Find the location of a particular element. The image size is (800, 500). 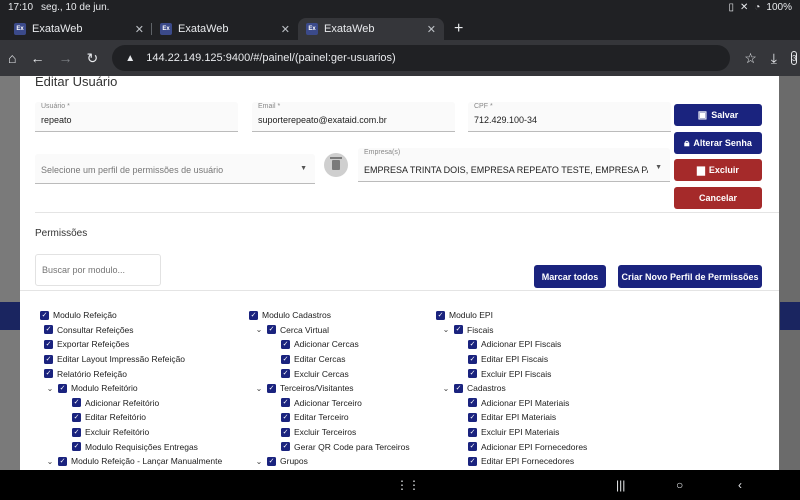

permission-item: ✓ Editar Layout Impressão Refeição is located at coordinates (135, 359).